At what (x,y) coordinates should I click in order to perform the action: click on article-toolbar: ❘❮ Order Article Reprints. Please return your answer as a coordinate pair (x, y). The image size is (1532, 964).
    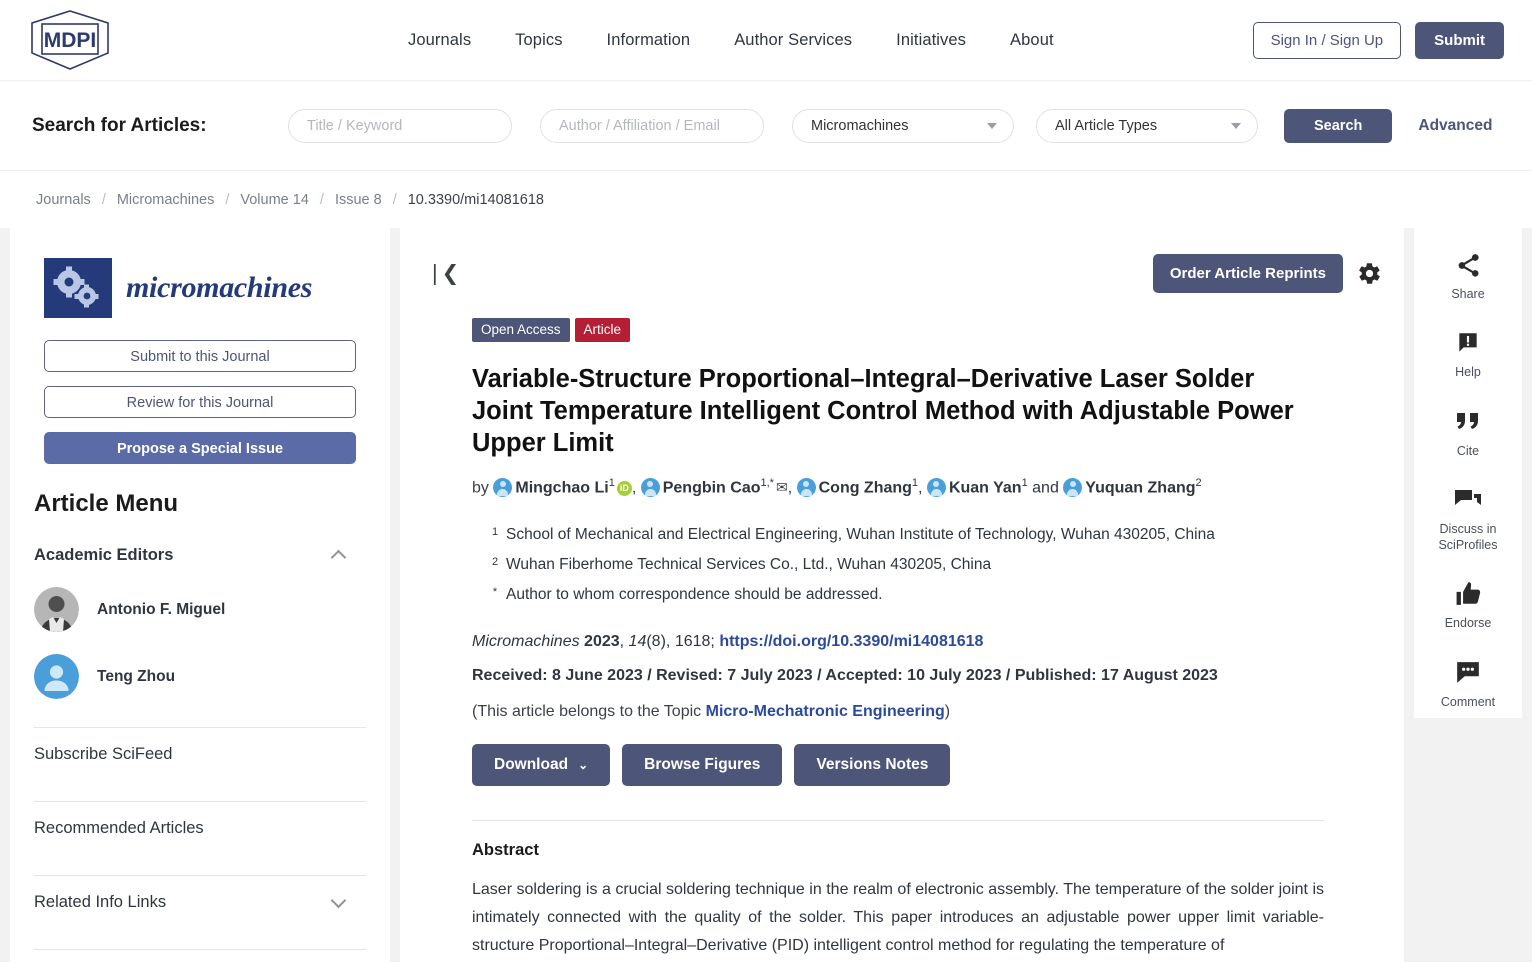
    Looking at the image, I should click on (902, 273).